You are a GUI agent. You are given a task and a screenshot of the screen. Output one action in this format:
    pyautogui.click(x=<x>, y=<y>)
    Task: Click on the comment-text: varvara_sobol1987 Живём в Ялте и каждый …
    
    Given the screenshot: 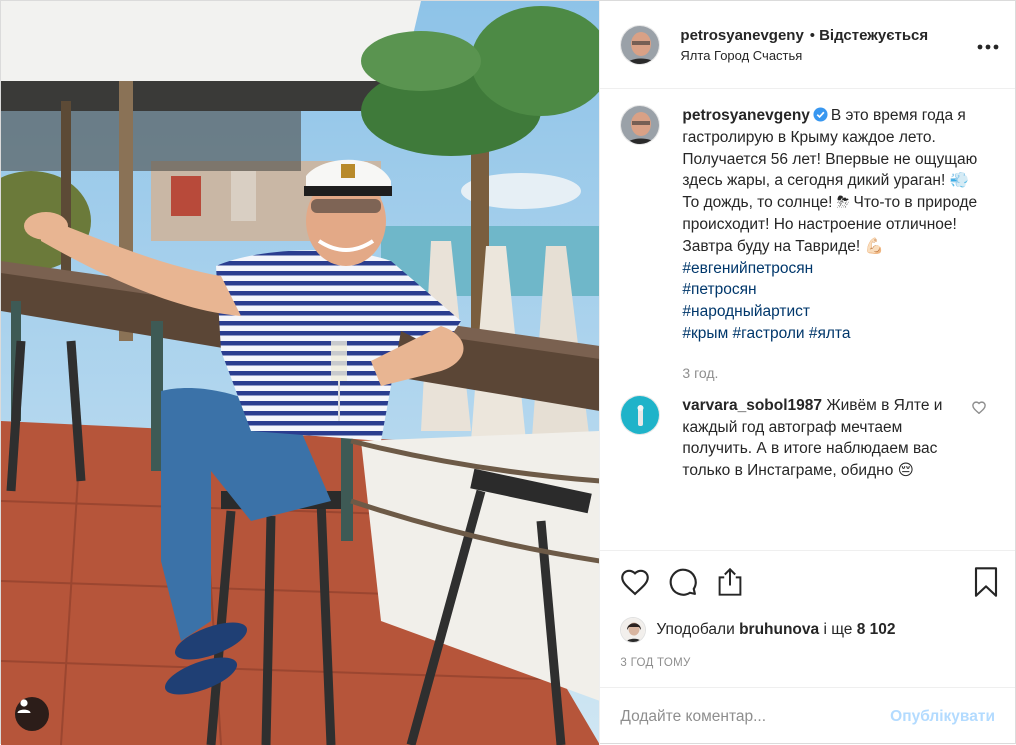 What is the action you would take?
    pyautogui.click(x=817, y=438)
    